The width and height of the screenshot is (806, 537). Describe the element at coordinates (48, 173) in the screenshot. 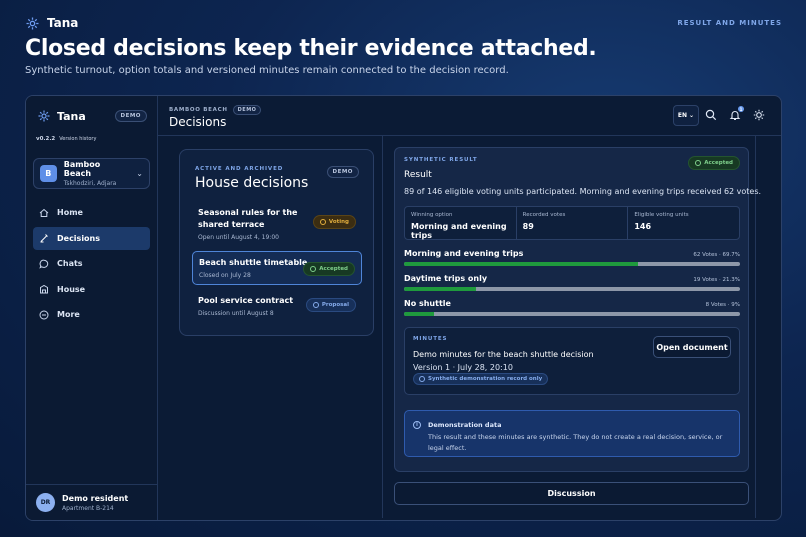

I see `org-badge: B` at that location.